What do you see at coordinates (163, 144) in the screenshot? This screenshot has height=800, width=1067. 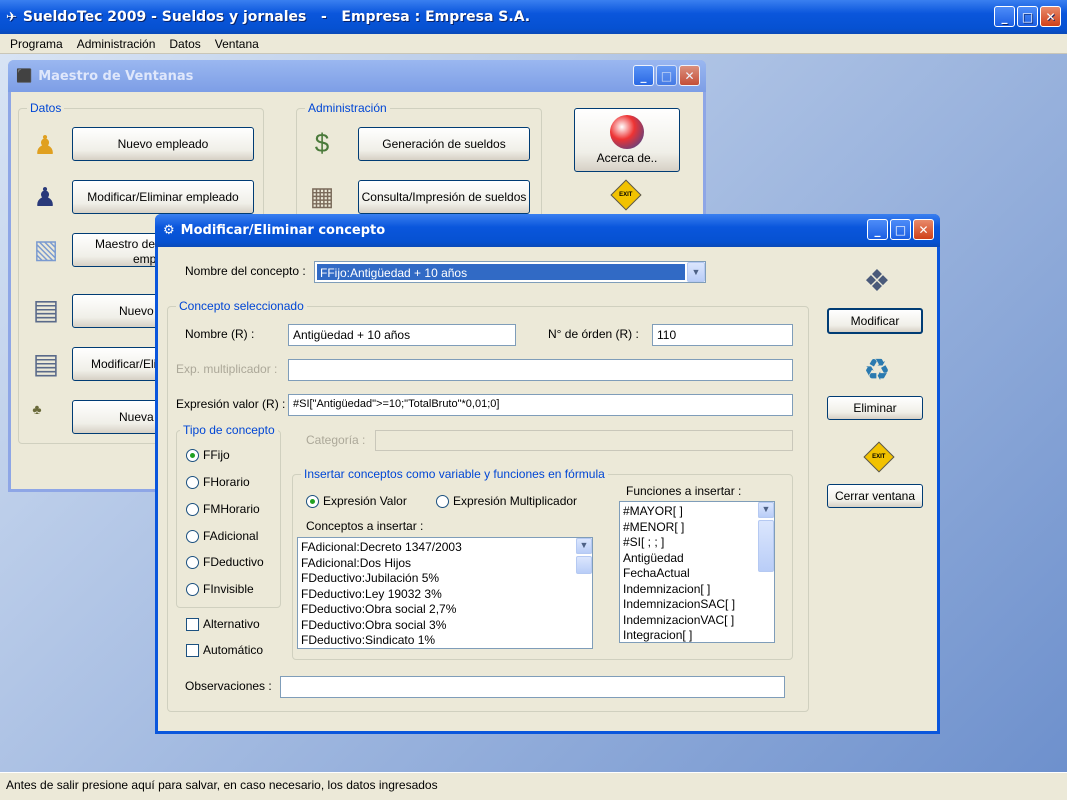 I see `nuevo-empleado-button: Nuevo empleado` at bounding box center [163, 144].